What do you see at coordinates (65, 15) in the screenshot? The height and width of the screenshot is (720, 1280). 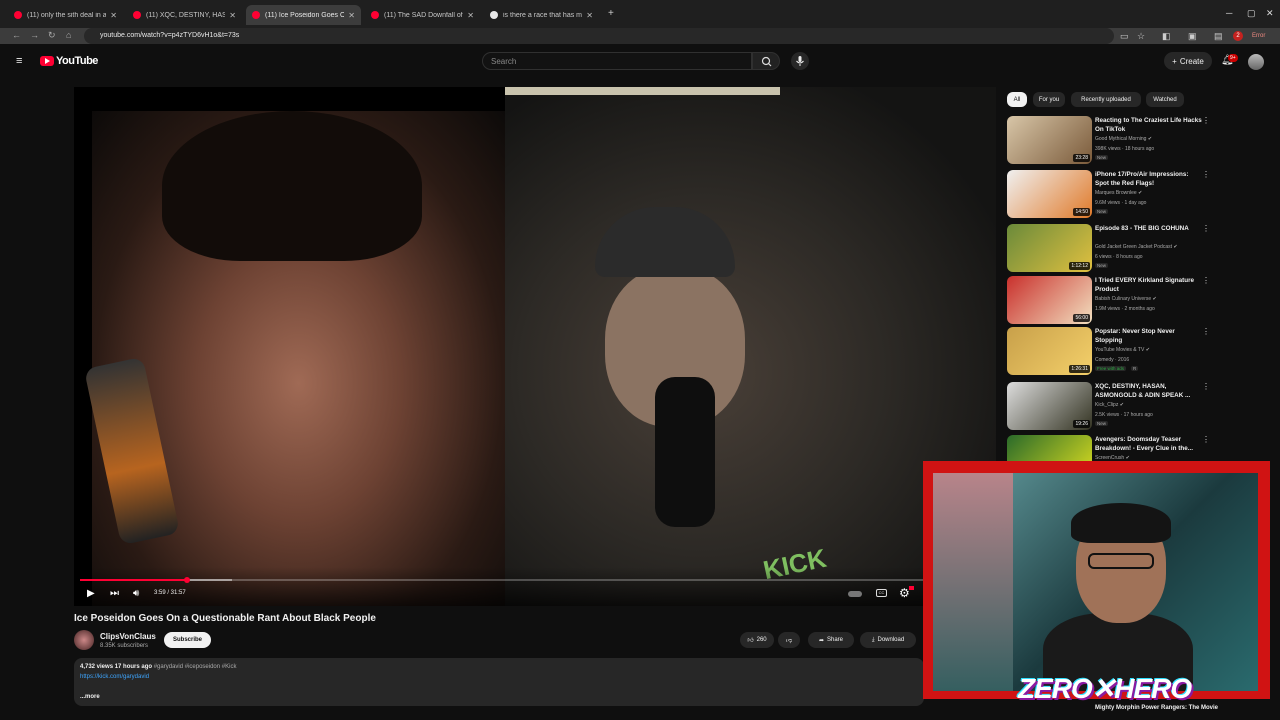 I see `browser-tab: (11) only the sith deal in absolu✕` at bounding box center [65, 15].